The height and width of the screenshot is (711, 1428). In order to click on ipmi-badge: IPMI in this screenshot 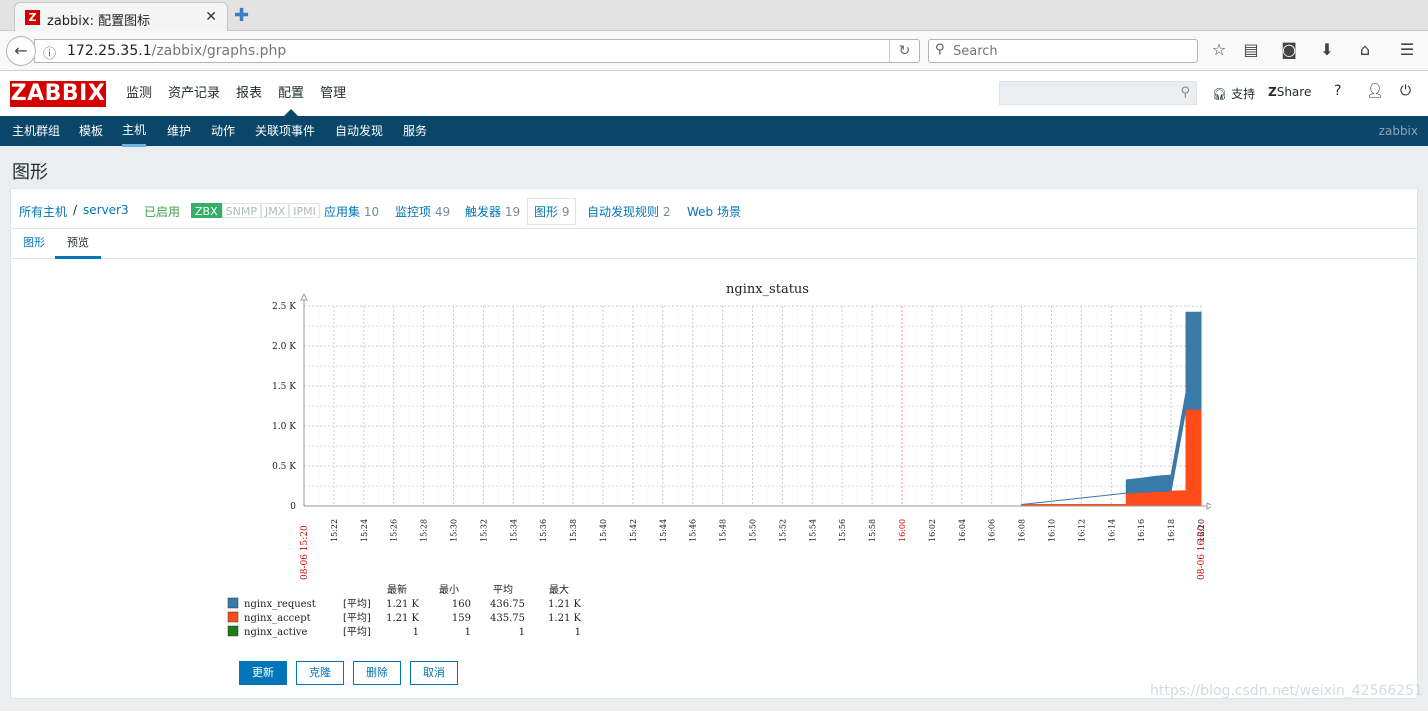, I will do `click(304, 210)`.